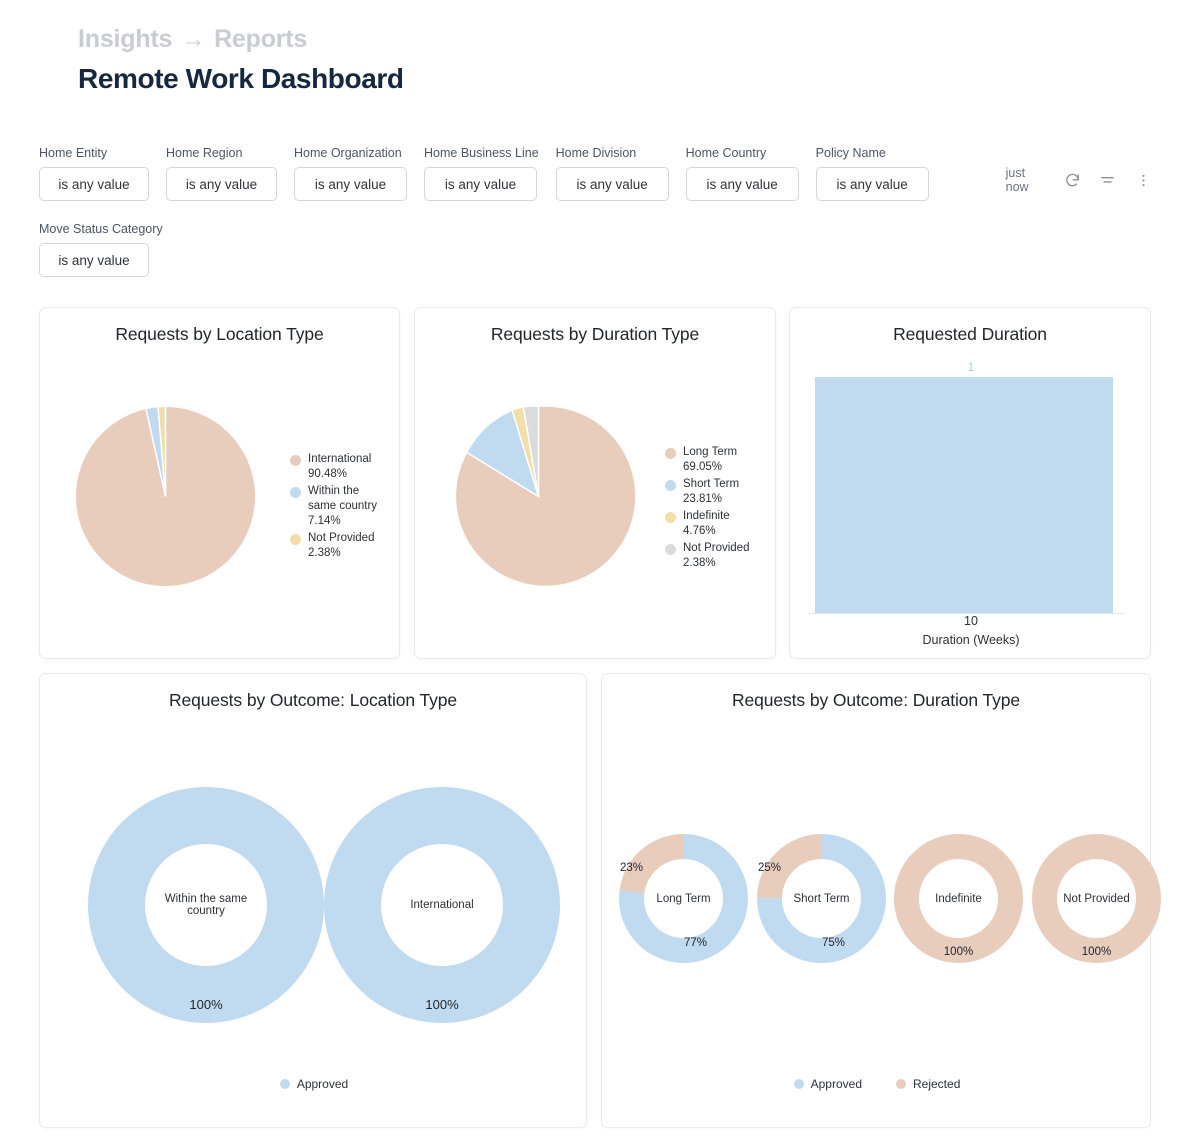 The height and width of the screenshot is (1138, 1191). Describe the element at coordinates (715, 524) in the screenshot. I see `legend-item: Indefinite 4.76%` at that location.